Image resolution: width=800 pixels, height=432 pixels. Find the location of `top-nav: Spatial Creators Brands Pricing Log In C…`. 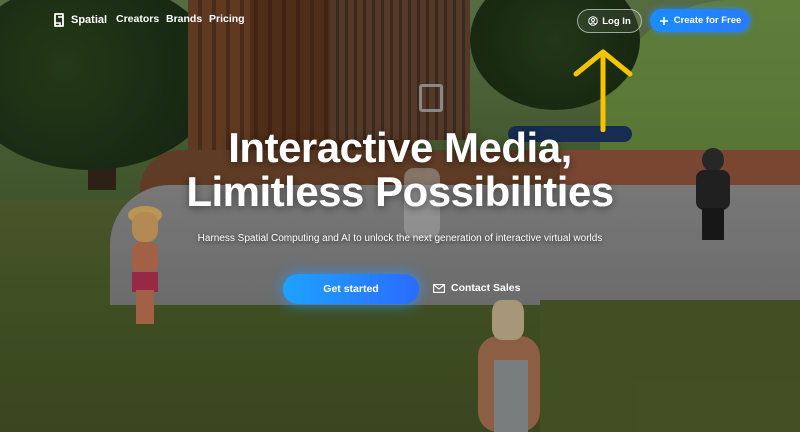

top-nav: Spatial Creators Brands Pricing Log In C… is located at coordinates (400, 21).